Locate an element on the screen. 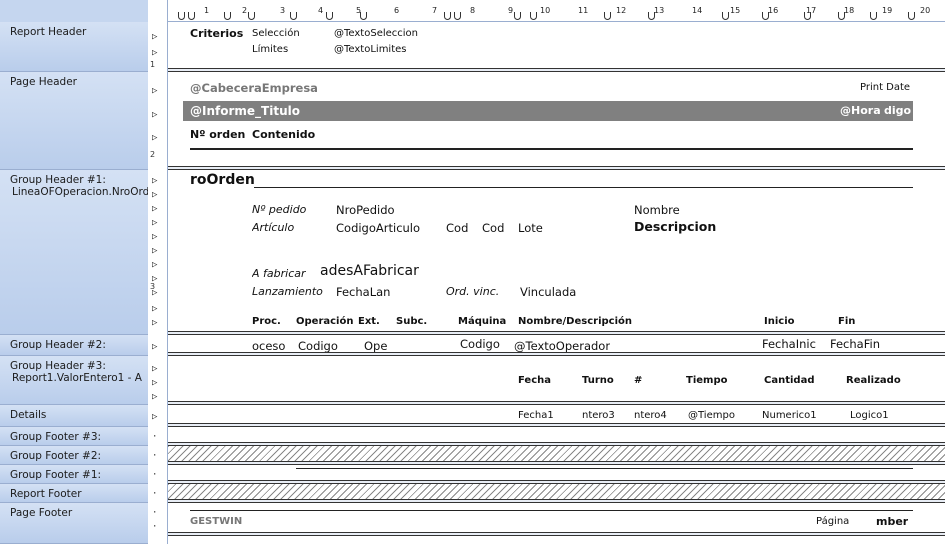  numero-column-header: # is located at coordinates (638, 381).